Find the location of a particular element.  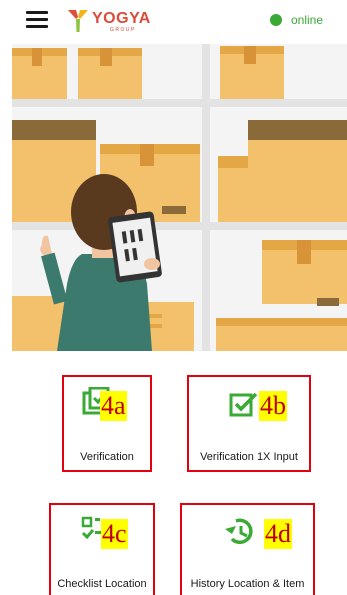

menu-tile-checklist-location: 4c Checklist Location is located at coordinates (102, 549).